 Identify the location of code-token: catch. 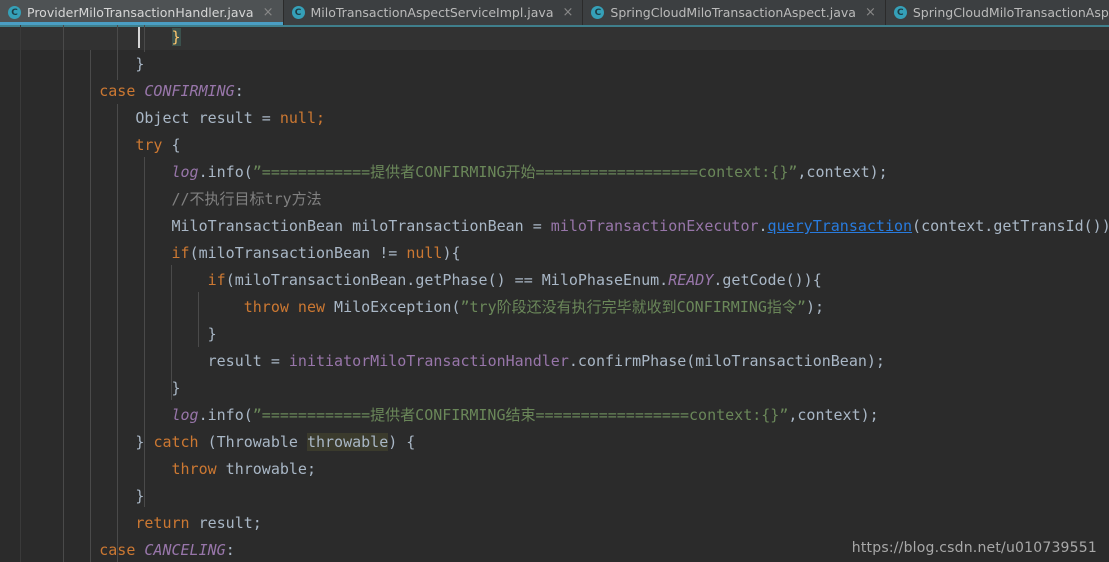
(176, 442).